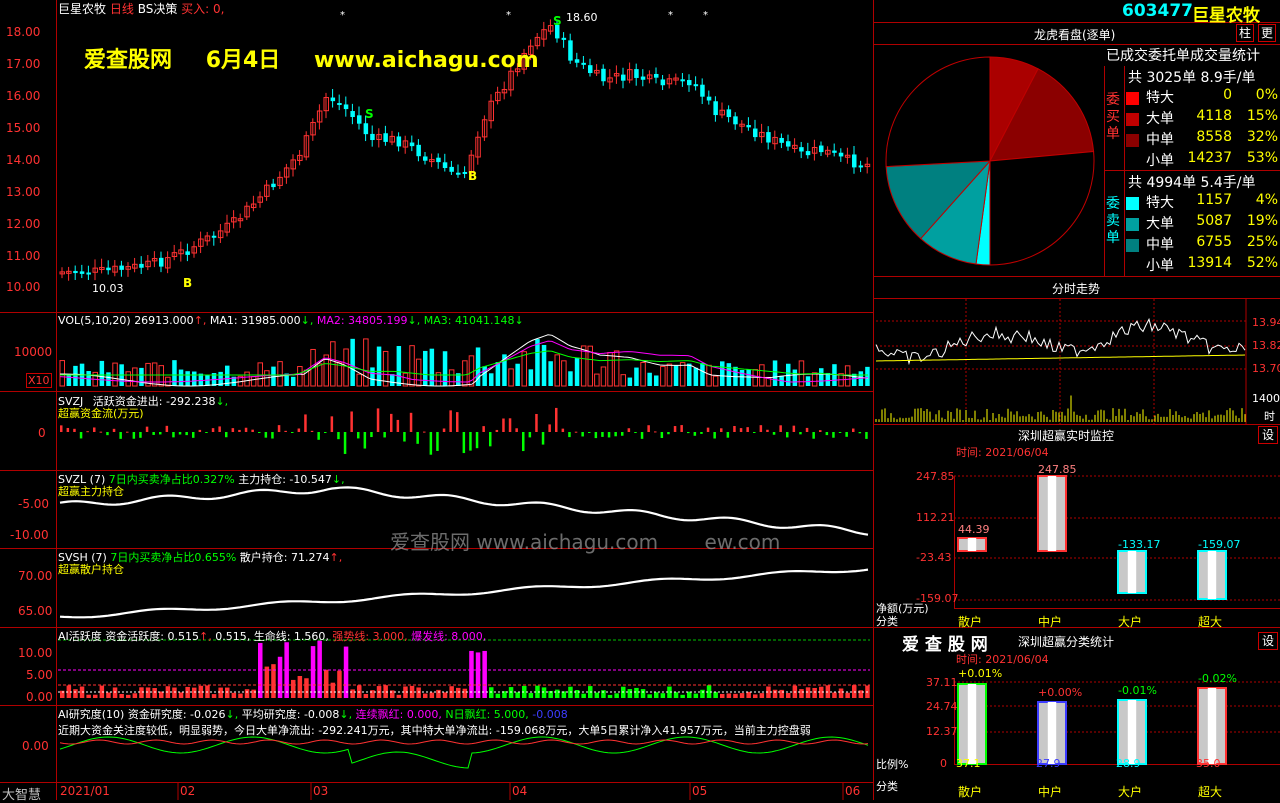 The width and height of the screenshot is (1280, 803). What do you see at coordinates (311, 58) in the screenshot?
I see `watermark-banner: 爱查股网 6月4日 www.aichagu.com` at bounding box center [311, 58].